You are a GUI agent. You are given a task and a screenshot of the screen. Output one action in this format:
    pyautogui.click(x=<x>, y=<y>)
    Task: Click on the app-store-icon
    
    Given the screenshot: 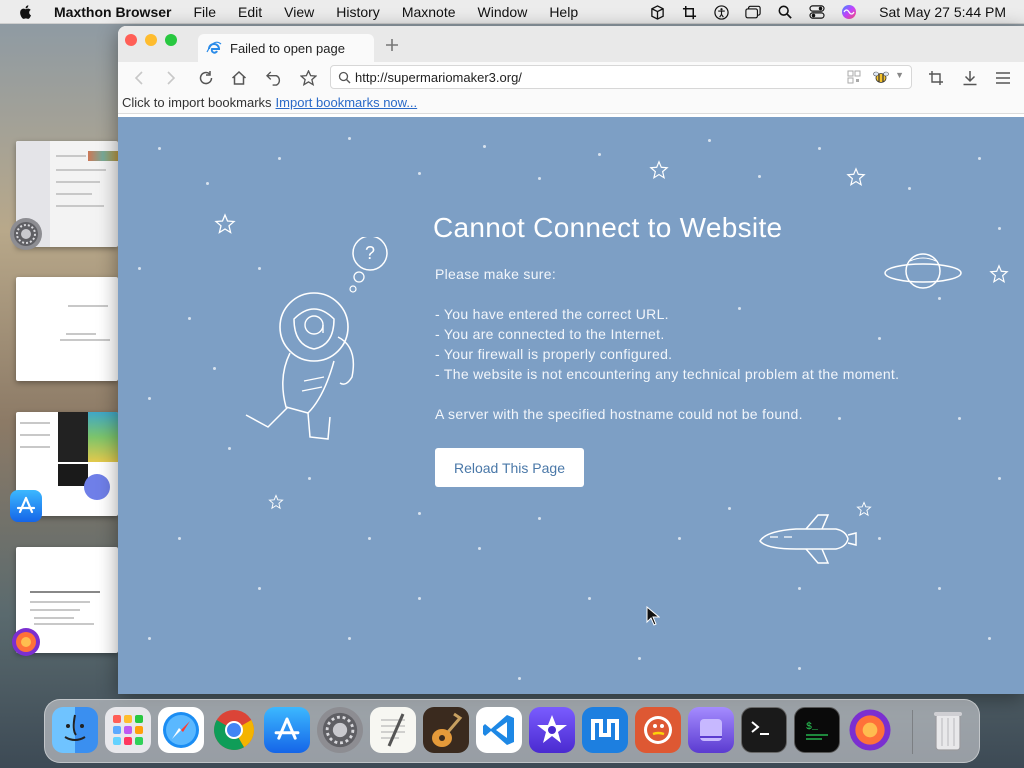 What is the action you would take?
    pyautogui.click(x=26, y=506)
    